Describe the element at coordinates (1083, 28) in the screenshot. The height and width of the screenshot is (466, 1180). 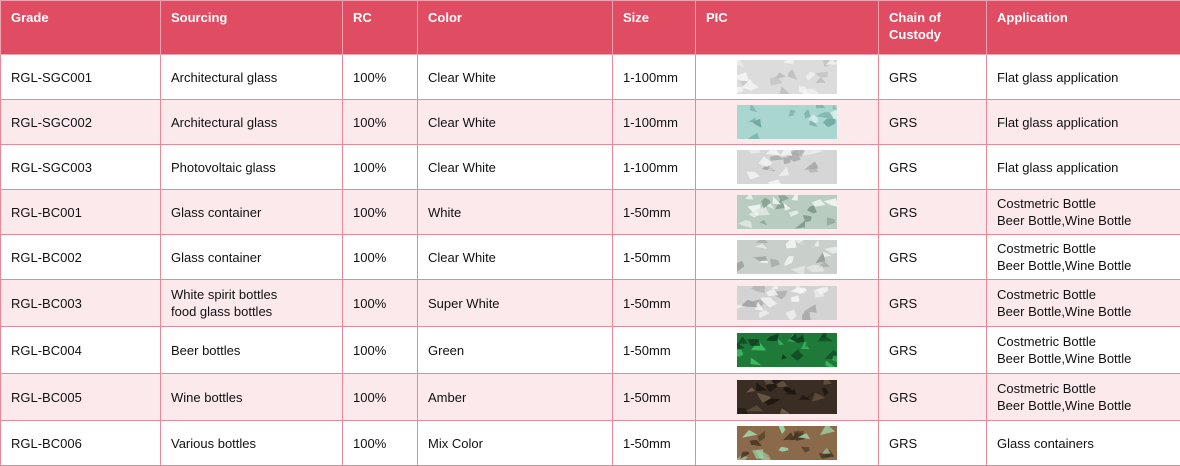
I see `header-application: Application` at that location.